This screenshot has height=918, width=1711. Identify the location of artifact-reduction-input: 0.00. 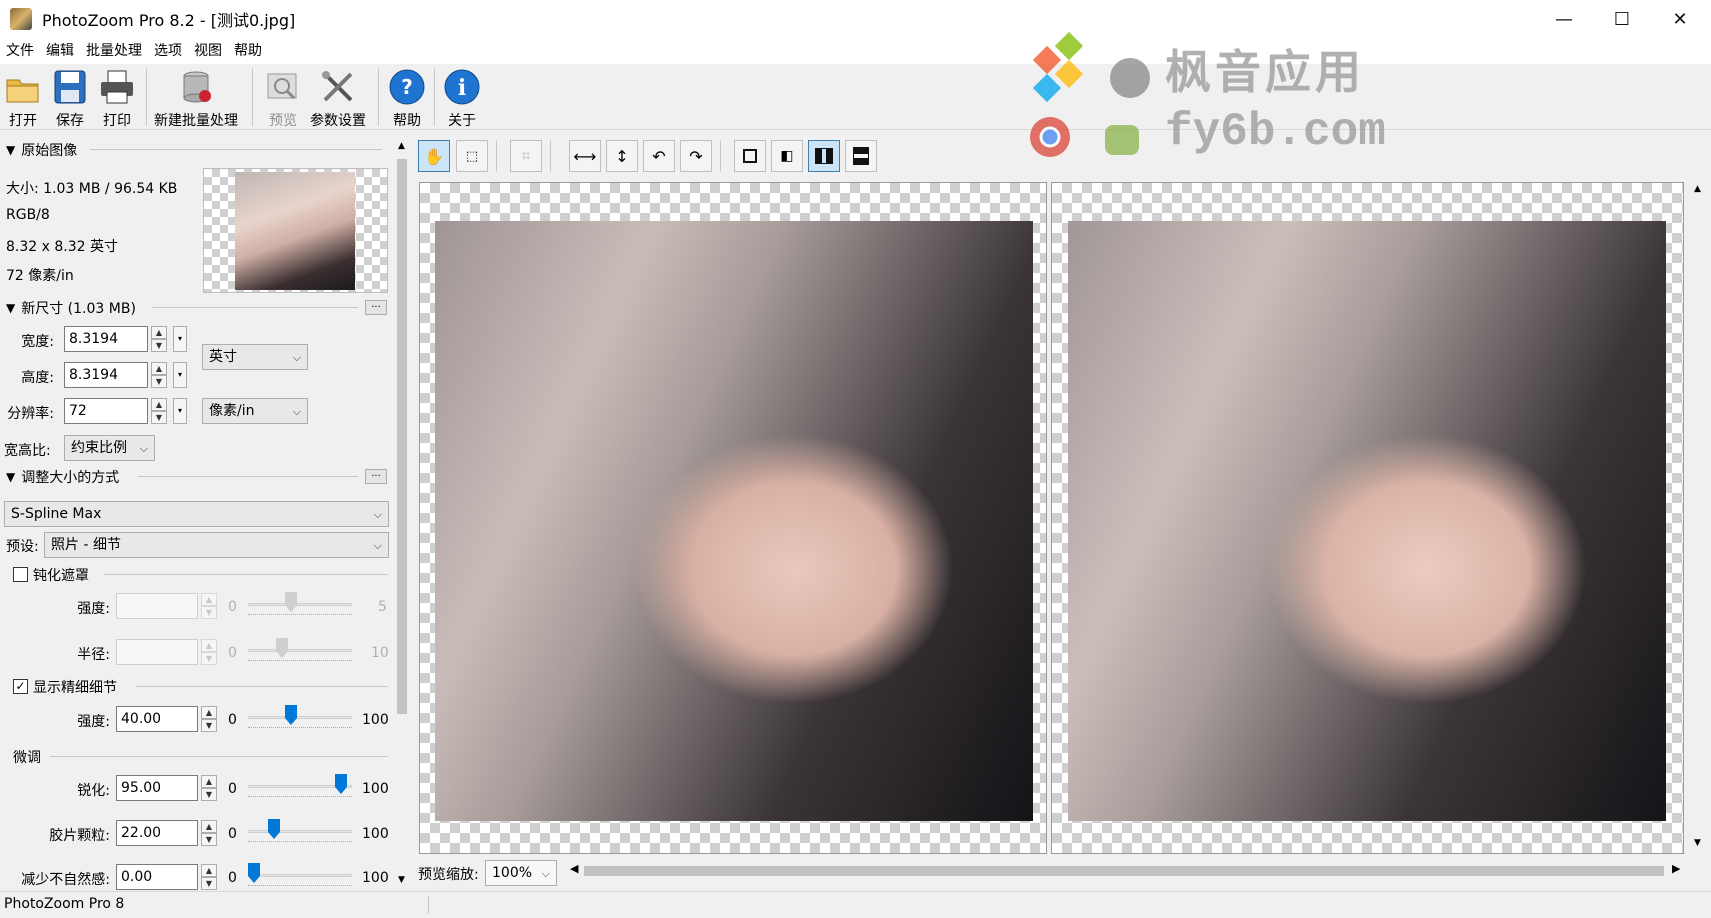
(157, 877).